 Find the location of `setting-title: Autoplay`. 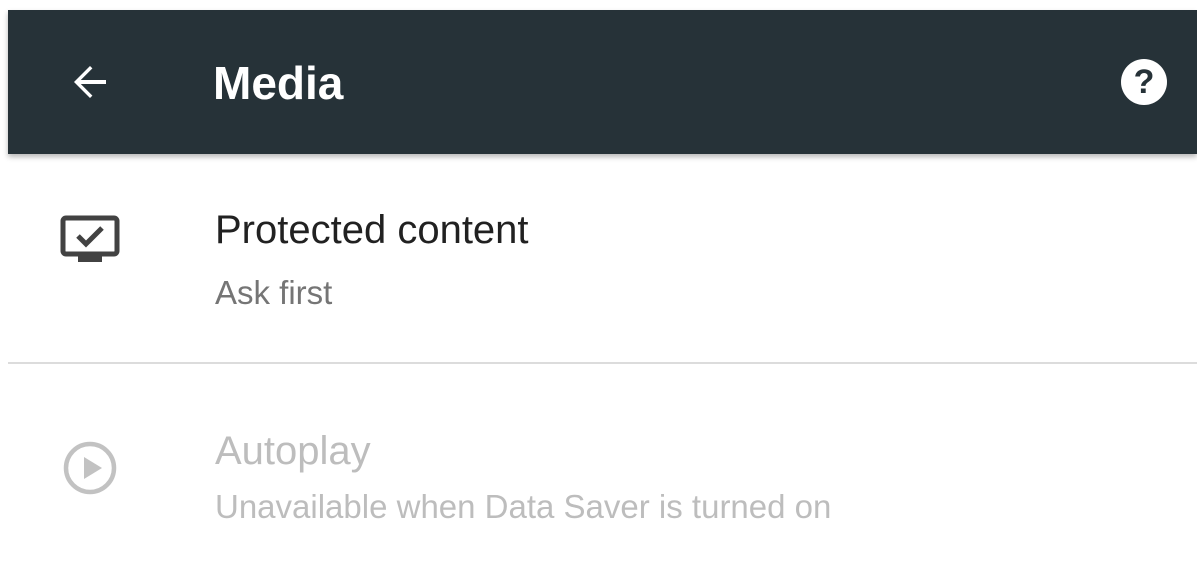

setting-title: Autoplay is located at coordinates (293, 451).